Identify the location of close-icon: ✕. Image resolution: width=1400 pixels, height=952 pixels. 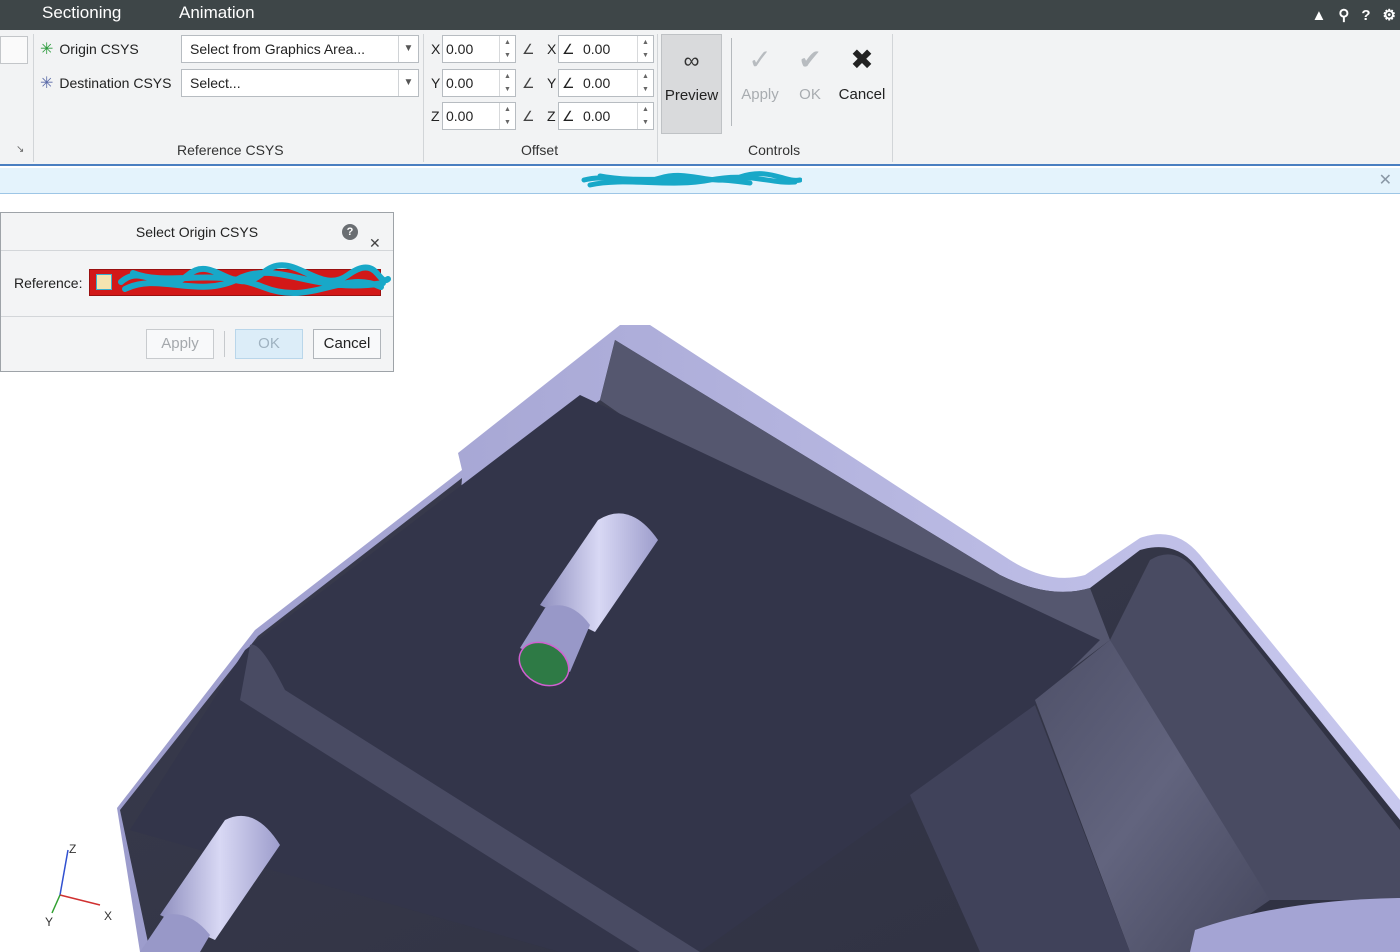
(1385, 180).